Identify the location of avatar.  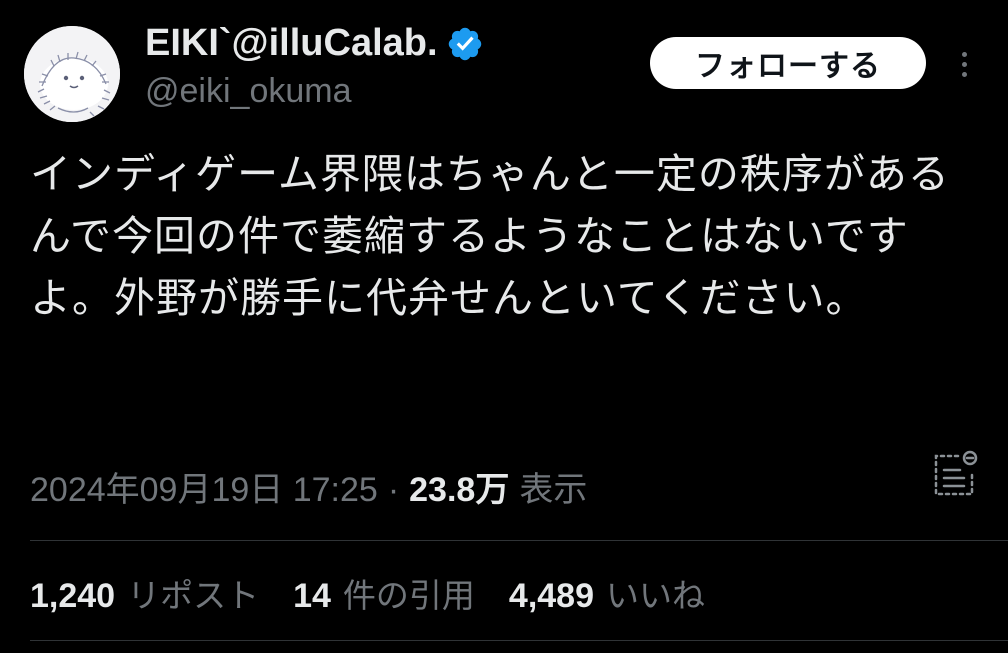
(72, 74).